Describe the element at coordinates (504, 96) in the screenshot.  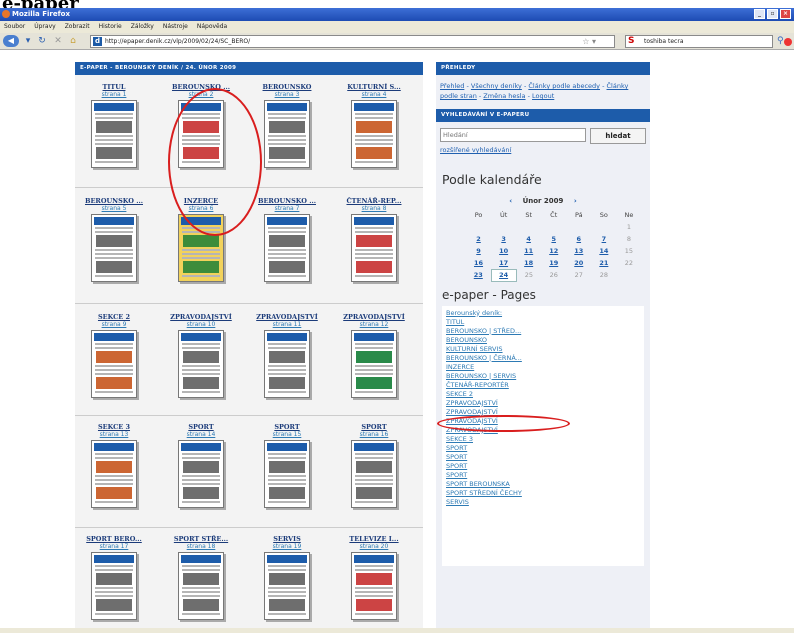
I see `overview-link: Změna hesla` at that location.